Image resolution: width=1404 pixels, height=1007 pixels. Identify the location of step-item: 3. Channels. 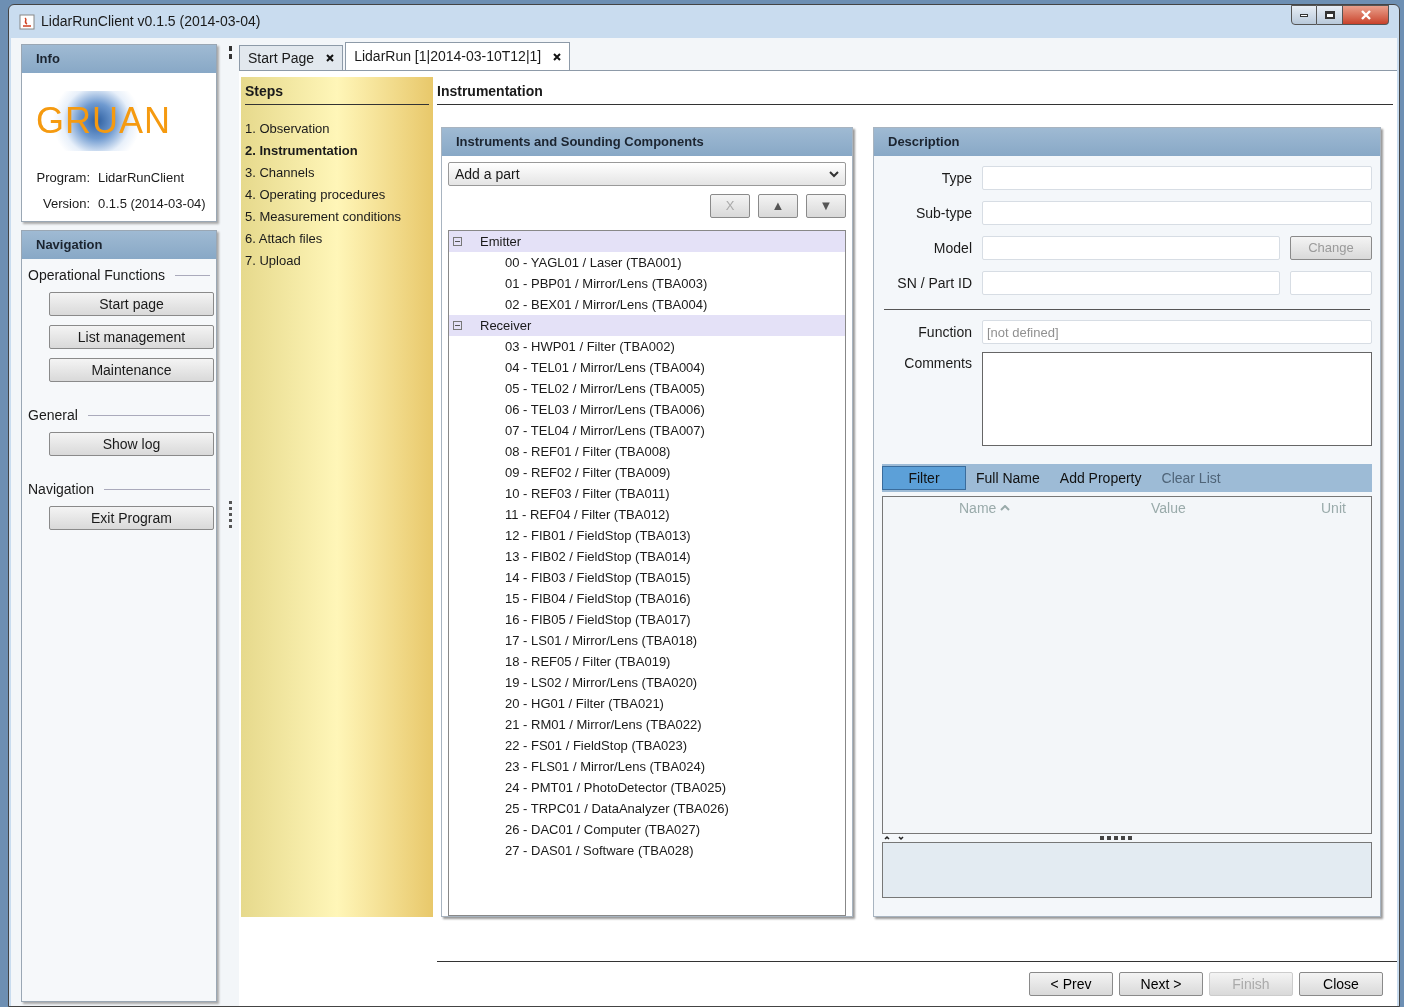
(280, 172).